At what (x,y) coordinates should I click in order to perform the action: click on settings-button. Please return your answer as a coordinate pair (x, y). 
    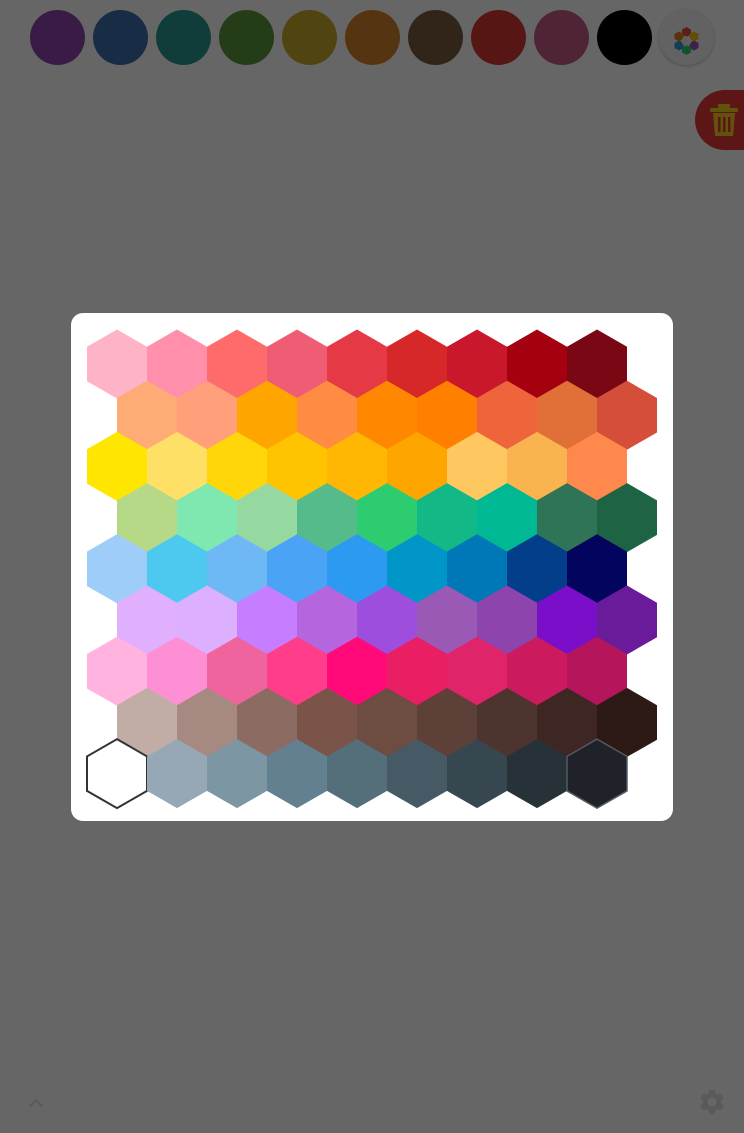
    Looking at the image, I should click on (712, 1102).